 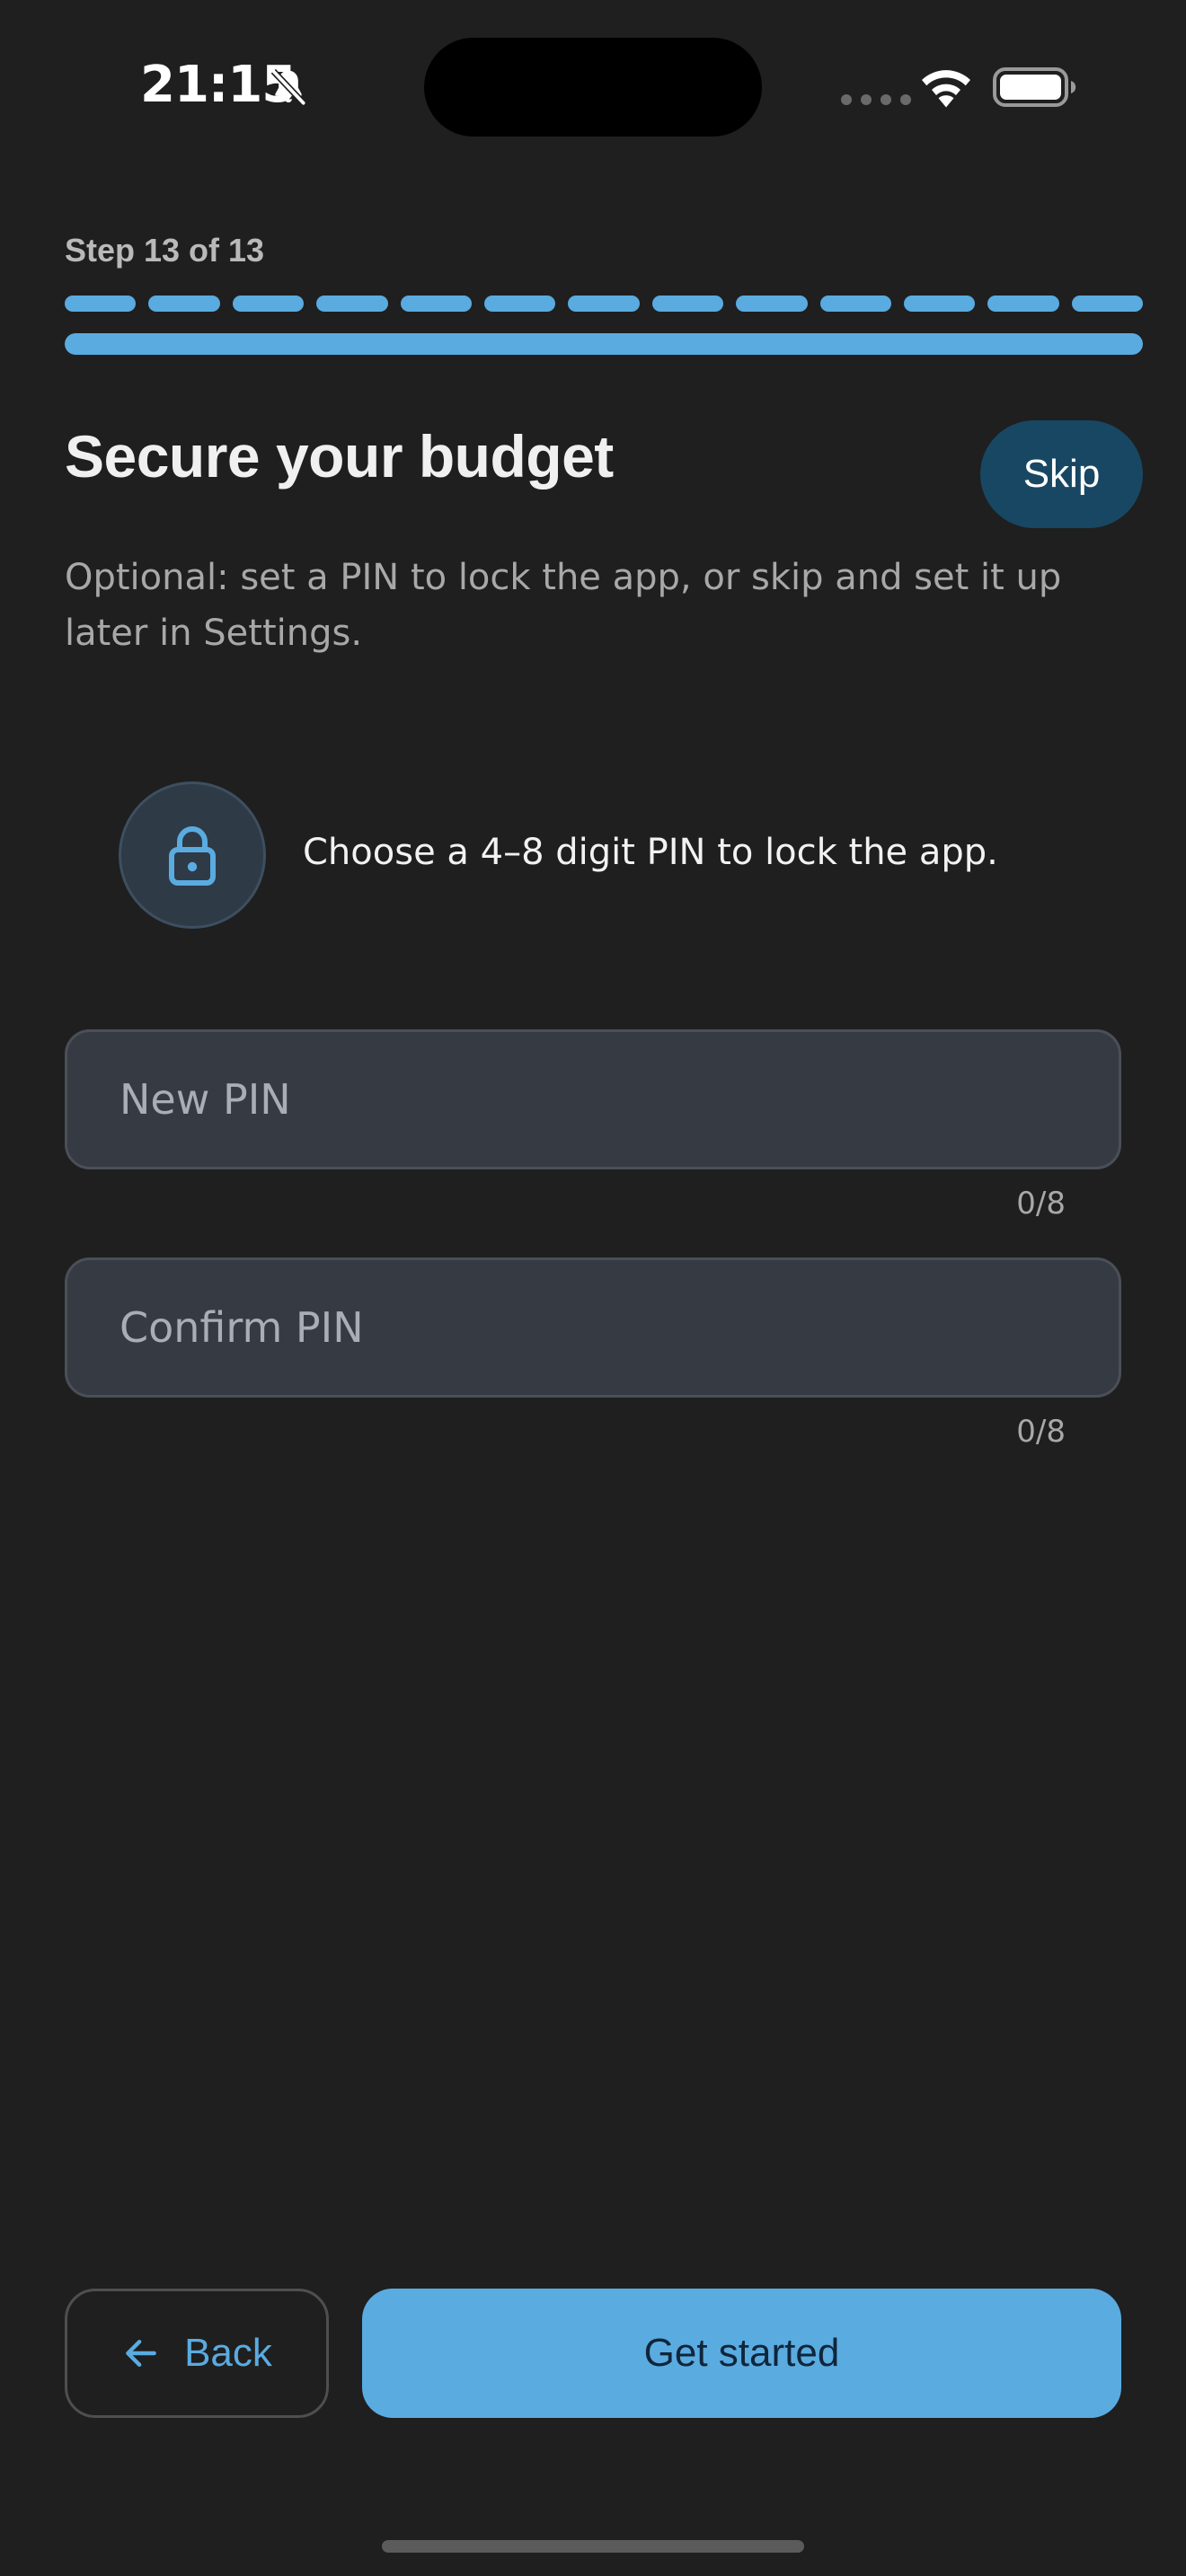 What do you see at coordinates (1041, 1204) in the screenshot?
I see `new-pin-counter: 0/8` at bounding box center [1041, 1204].